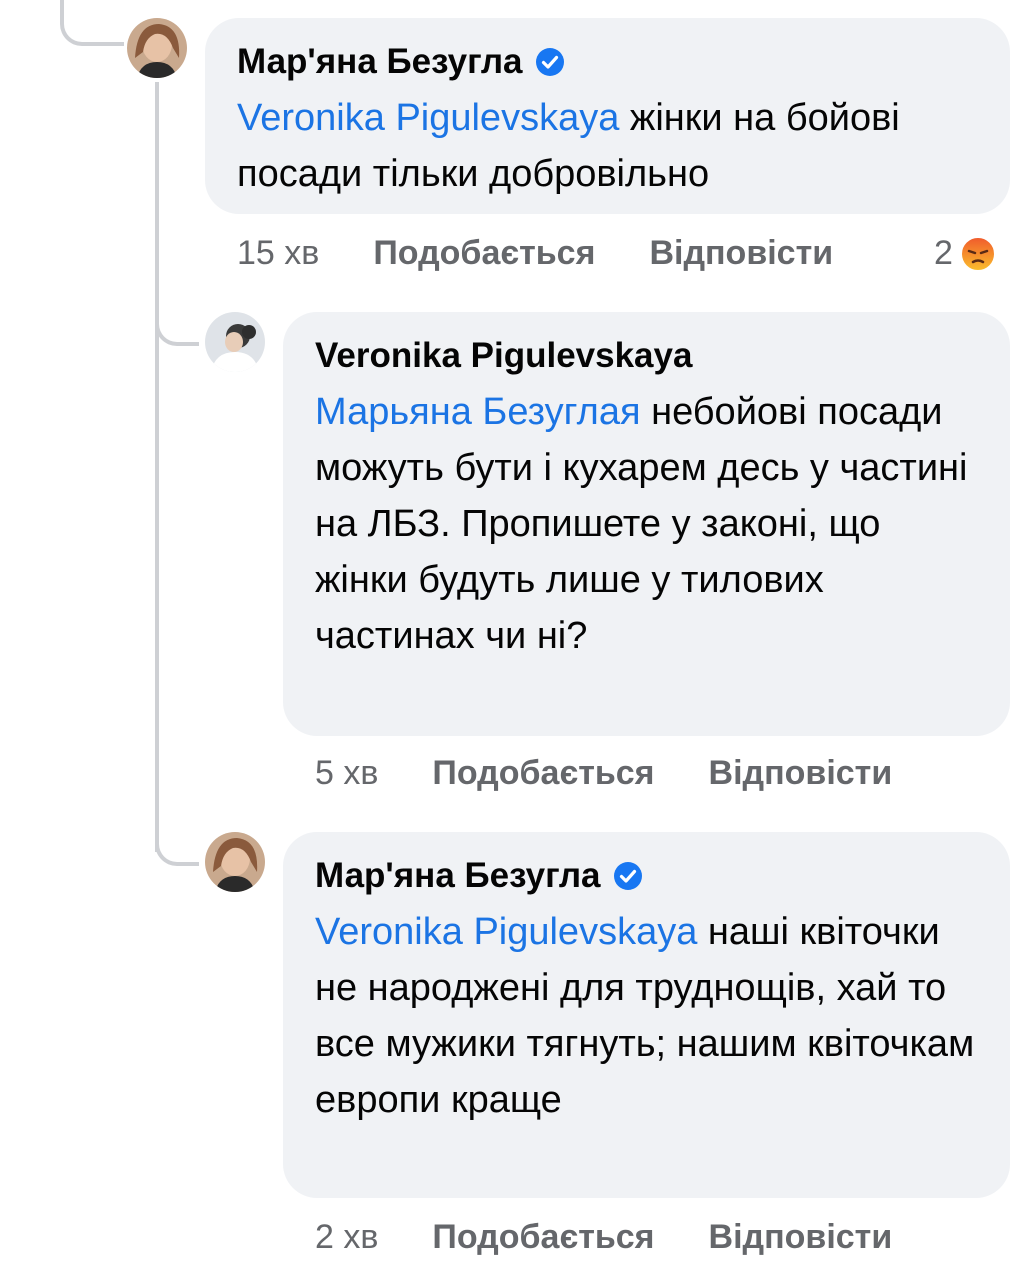 This screenshot has height=1280, width=1033. I want to click on thread-line-vertical, so click(157, 467).